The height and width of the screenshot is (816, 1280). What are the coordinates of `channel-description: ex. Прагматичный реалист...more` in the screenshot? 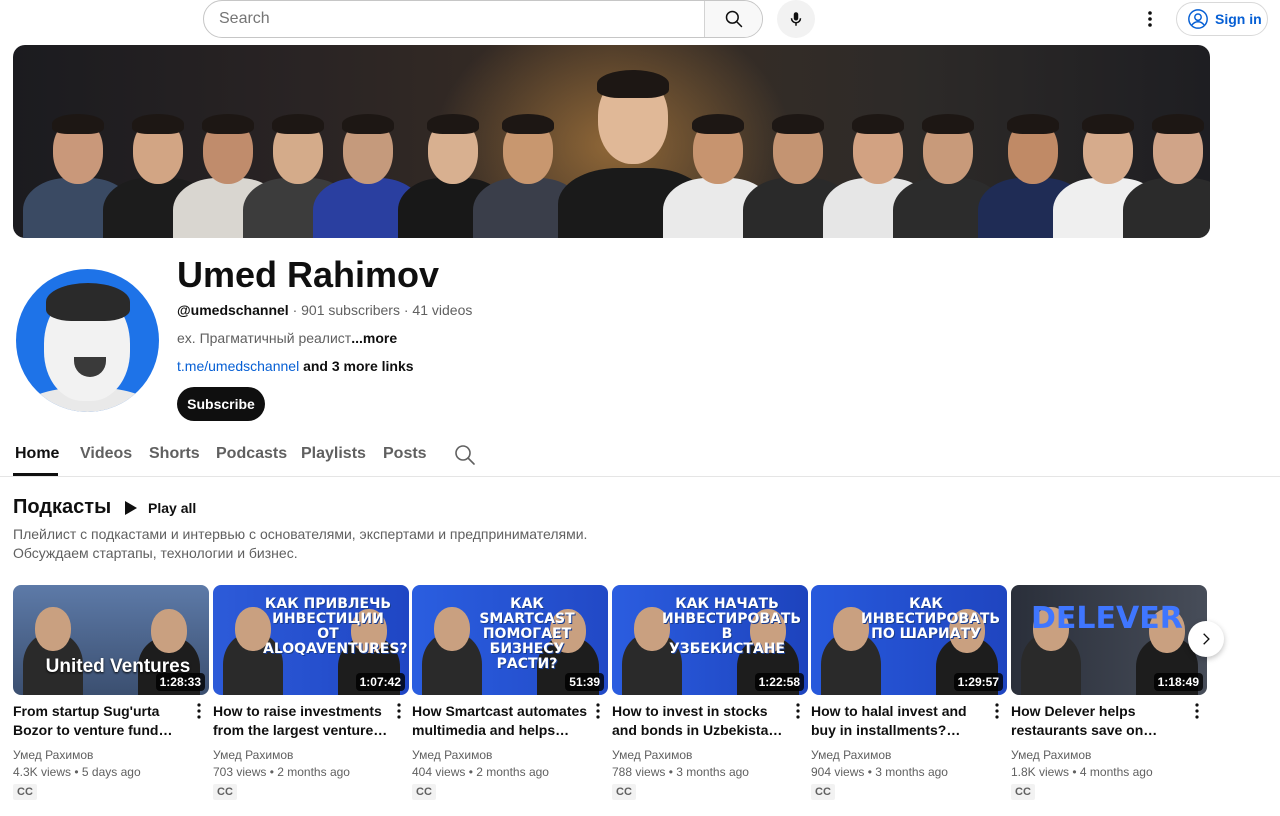 It's located at (287, 338).